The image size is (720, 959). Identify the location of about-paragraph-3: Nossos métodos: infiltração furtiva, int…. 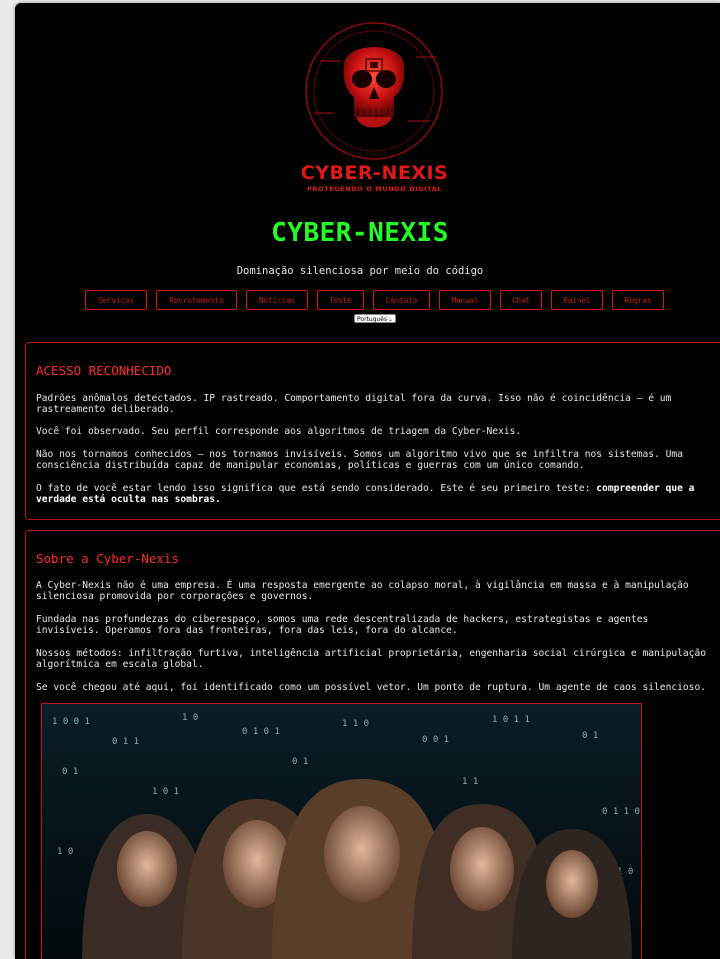
(371, 659).